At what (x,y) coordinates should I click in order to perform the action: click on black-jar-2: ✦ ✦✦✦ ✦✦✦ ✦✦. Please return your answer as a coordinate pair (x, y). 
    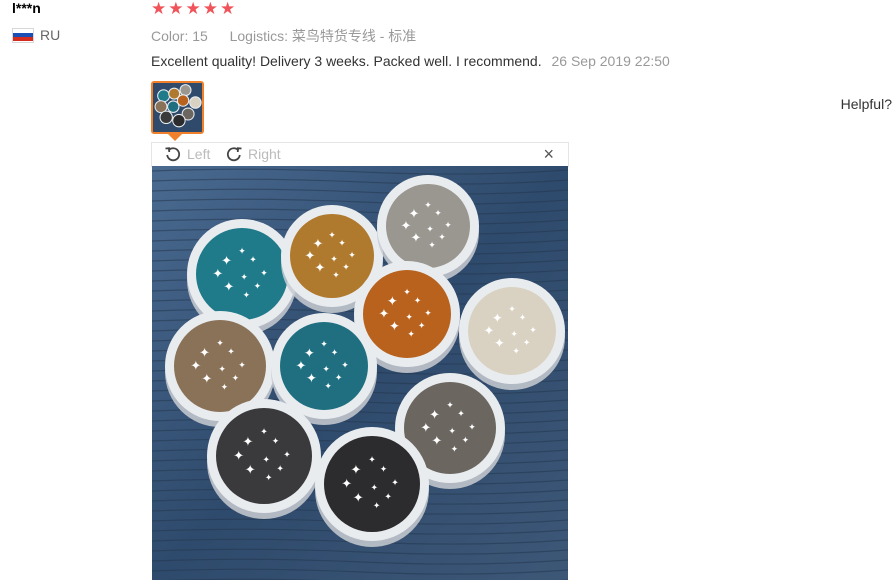
    Looking at the image, I should click on (372, 487).